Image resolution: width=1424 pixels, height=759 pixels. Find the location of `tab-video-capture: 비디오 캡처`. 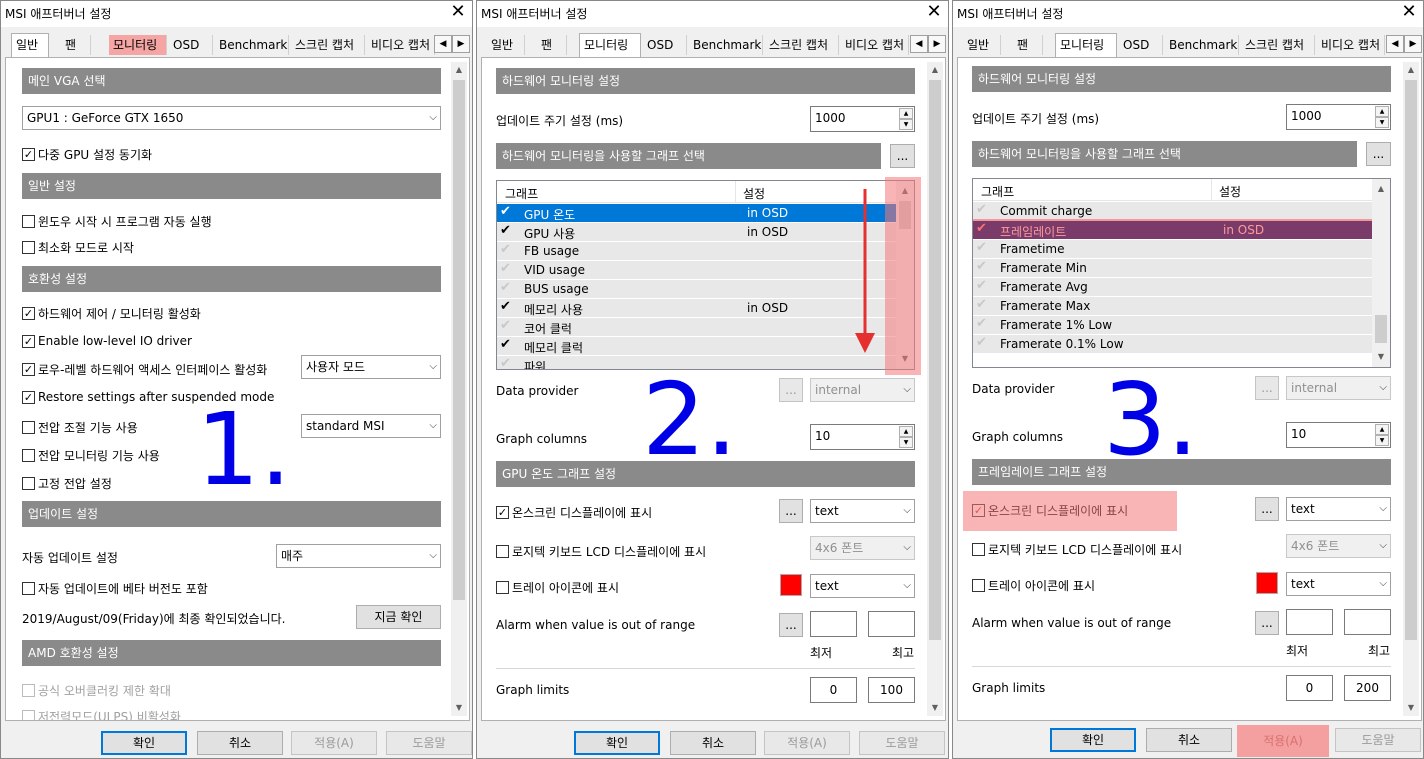

tab-video-capture: 비디오 캡처 is located at coordinates (1351, 45).